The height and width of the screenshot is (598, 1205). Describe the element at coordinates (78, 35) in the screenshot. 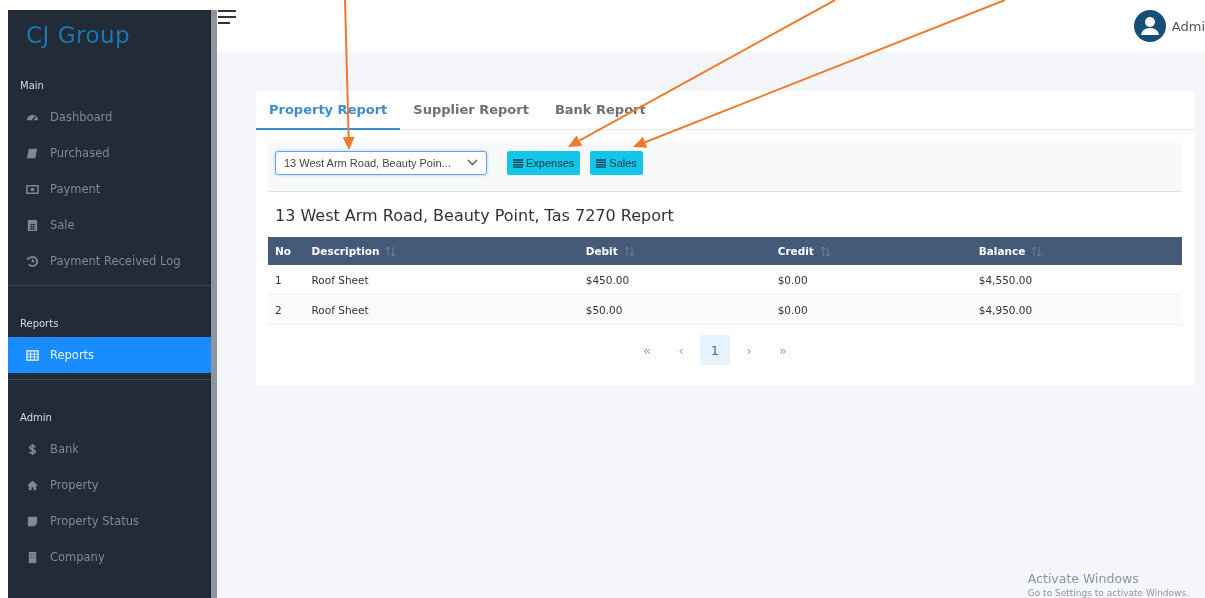

I see `logo-text: CJ Group` at that location.